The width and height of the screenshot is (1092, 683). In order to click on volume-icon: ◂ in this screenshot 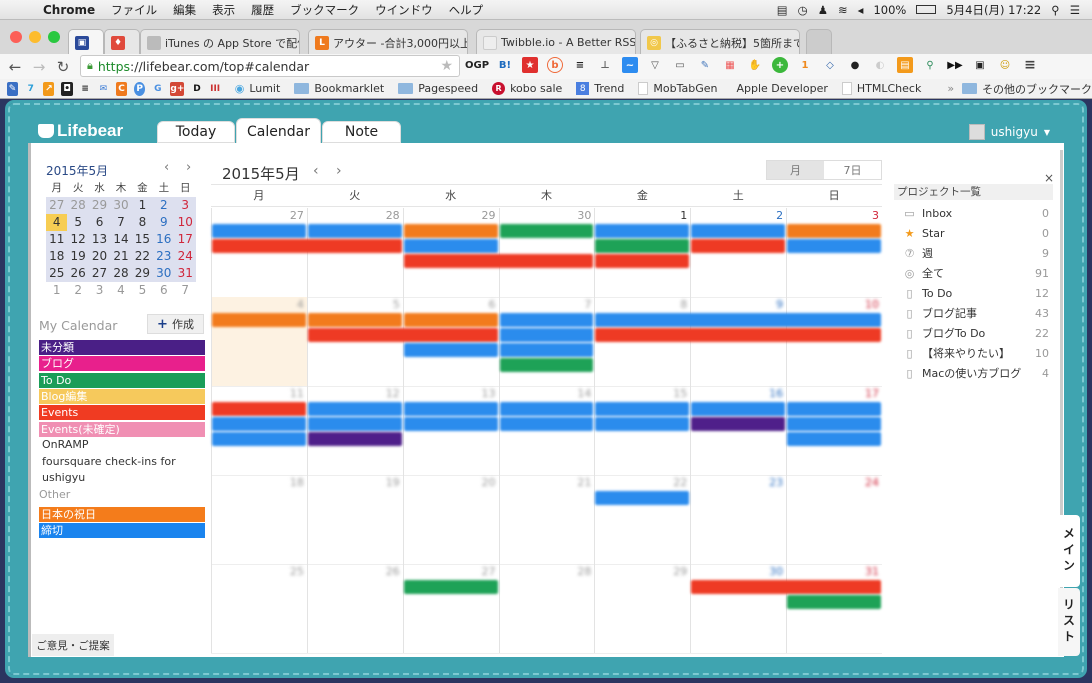, I will do `click(861, 10)`.